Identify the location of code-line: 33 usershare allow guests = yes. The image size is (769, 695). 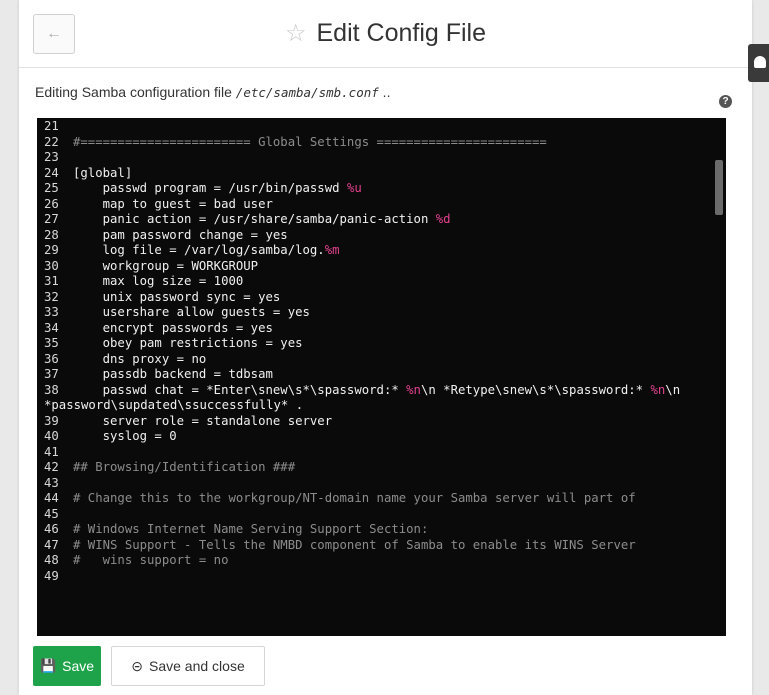
(372, 313).